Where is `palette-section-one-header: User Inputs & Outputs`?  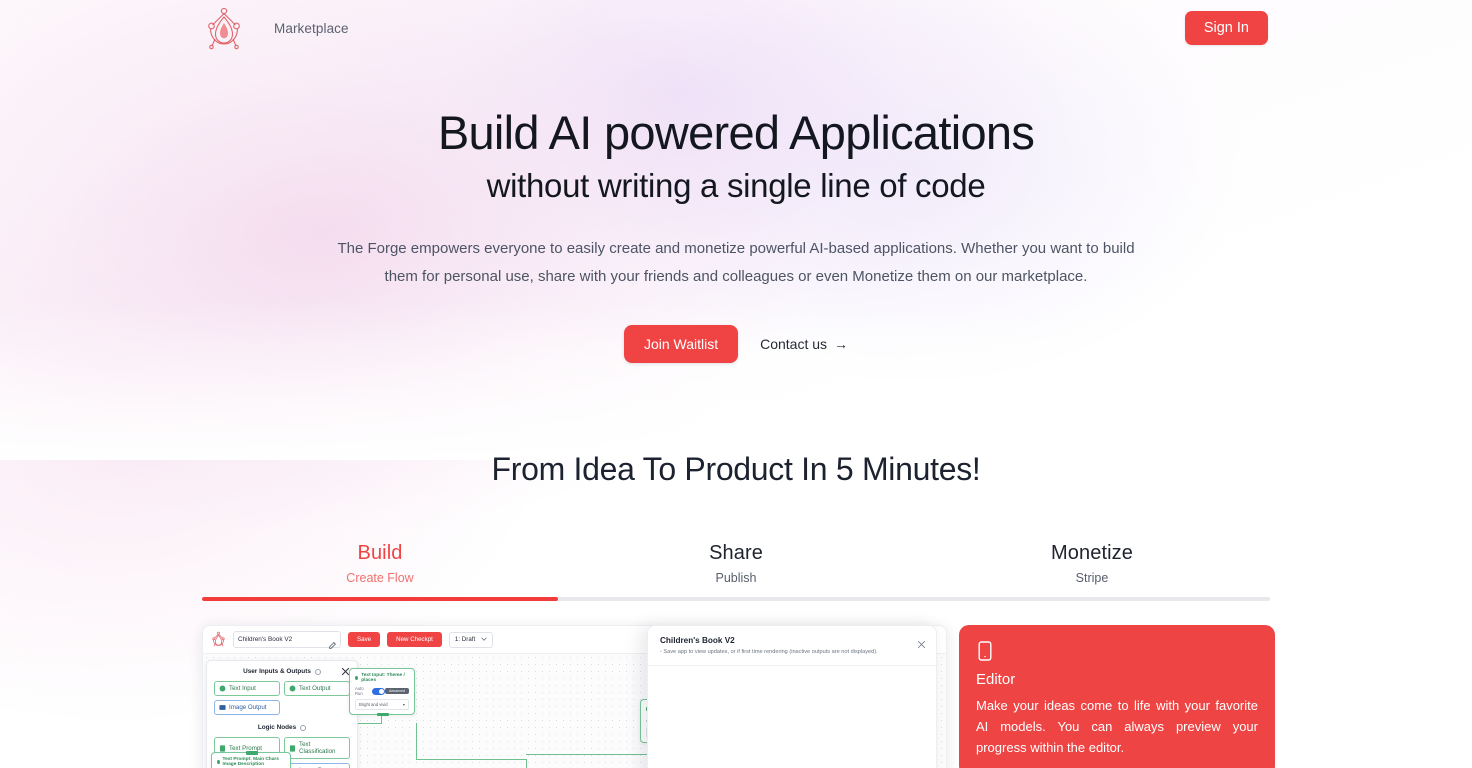
palette-section-one-header: User Inputs & Outputs is located at coordinates (282, 672).